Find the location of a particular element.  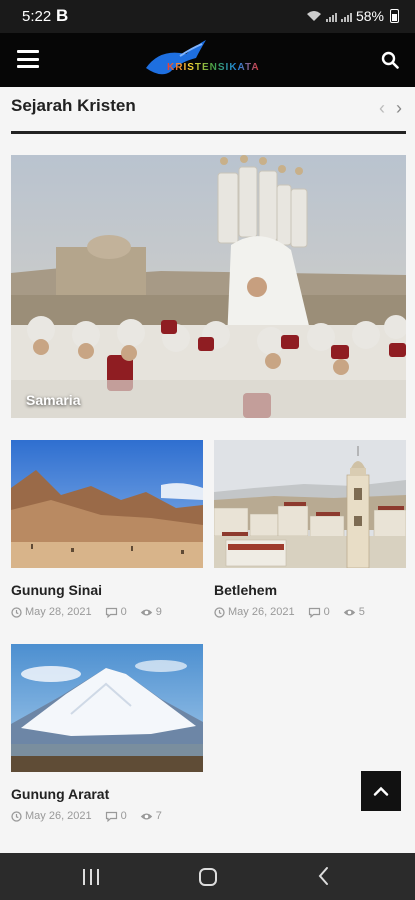

battery-percent: 58% is located at coordinates (369, 16).